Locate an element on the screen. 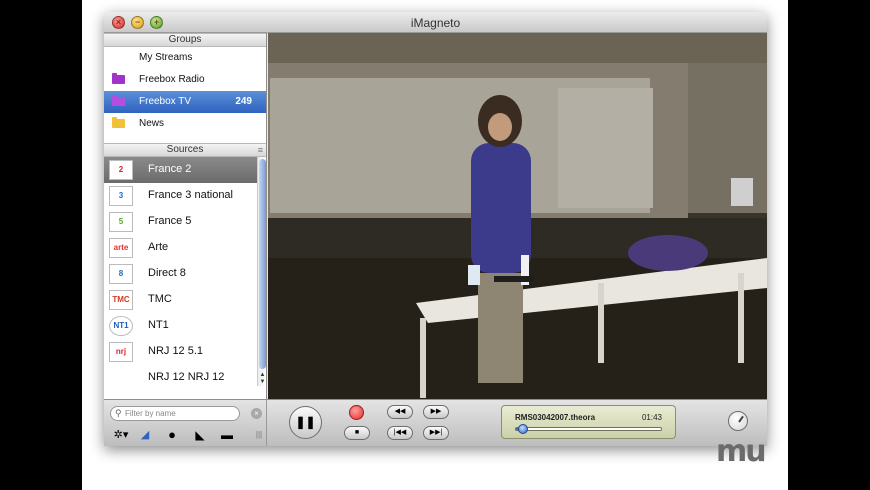  source-nrj-12: NRJ 12 NRJ 12 is located at coordinates (185, 375).